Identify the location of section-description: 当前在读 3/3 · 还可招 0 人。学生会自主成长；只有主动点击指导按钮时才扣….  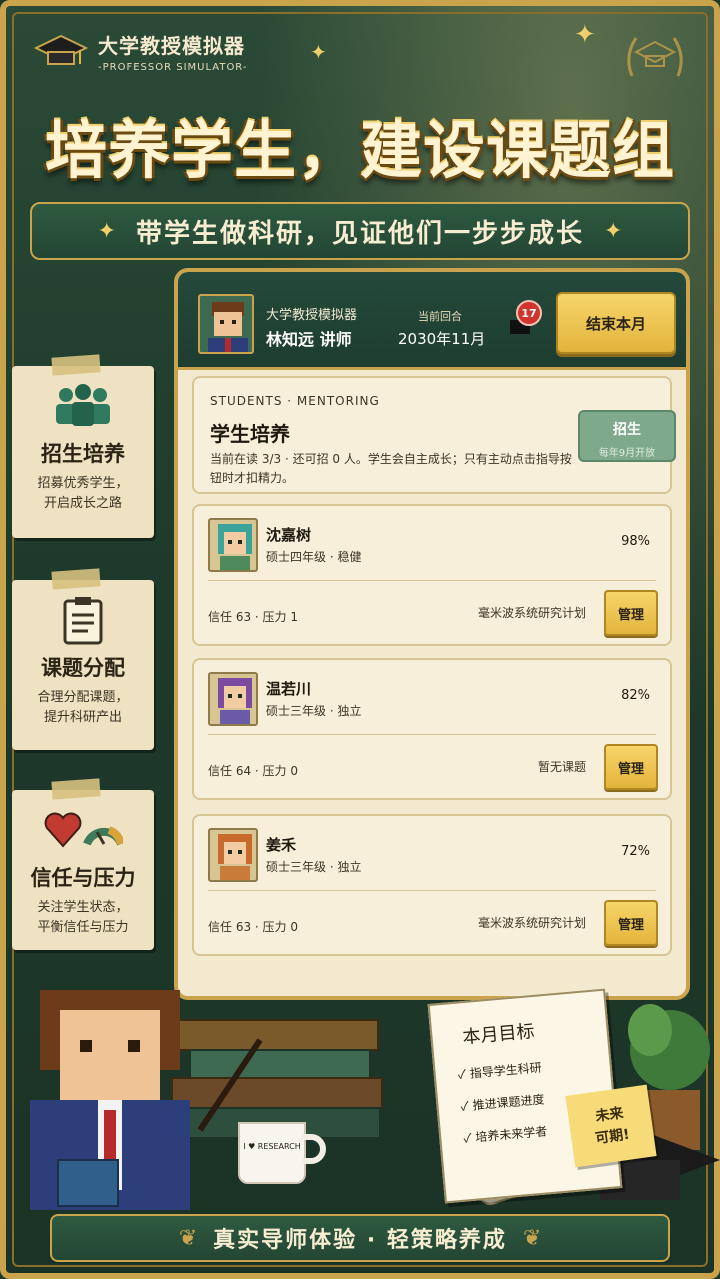
(391, 468).